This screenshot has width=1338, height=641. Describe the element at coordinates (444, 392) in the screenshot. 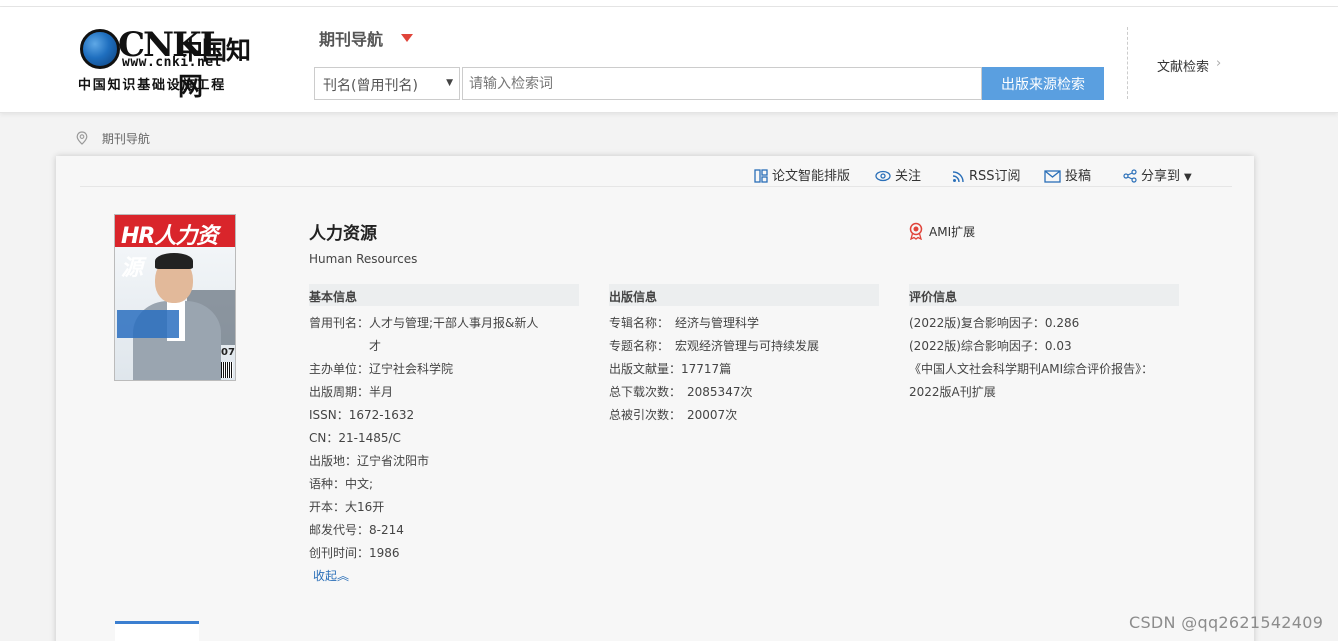

I see `info-row: 出版周期：半月` at that location.